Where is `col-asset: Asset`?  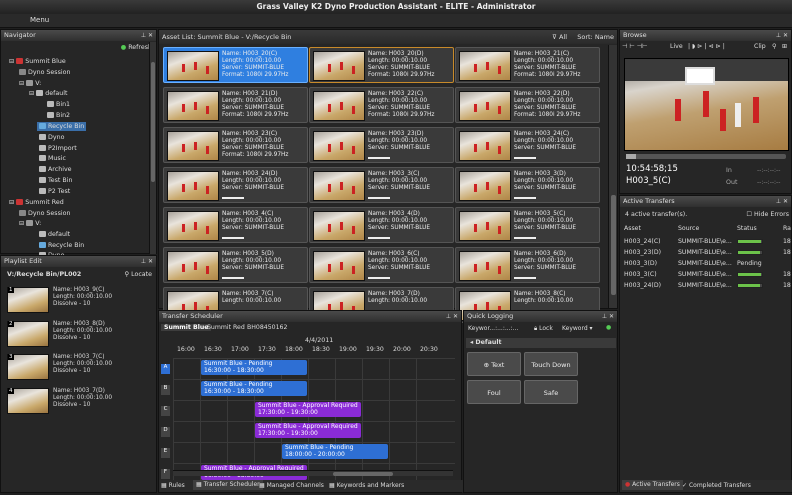
col-asset: Asset is located at coordinates (632, 228).